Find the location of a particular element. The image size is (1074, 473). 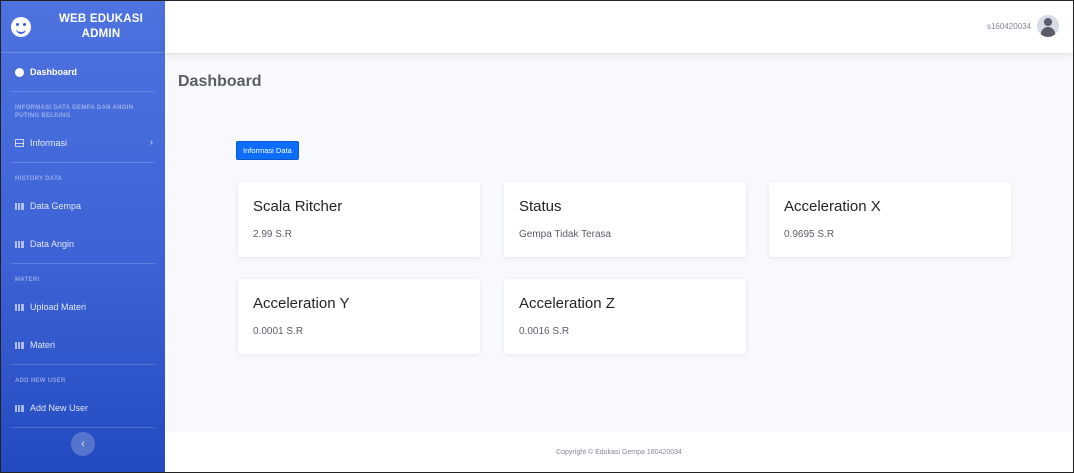

brand-title: WEB EDUKASI ADMIN is located at coordinates (101, 27).